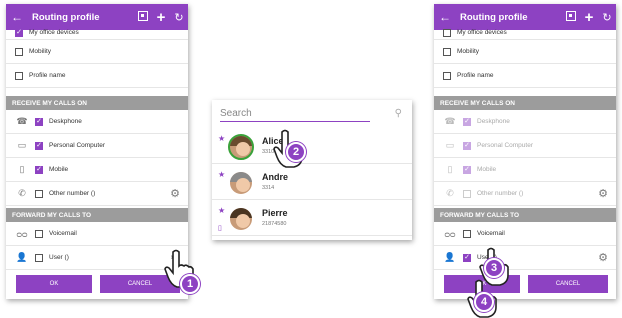  Describe the element at coordinates (494, 268) in the screenshot. I see `step-badge: 3` at that location.